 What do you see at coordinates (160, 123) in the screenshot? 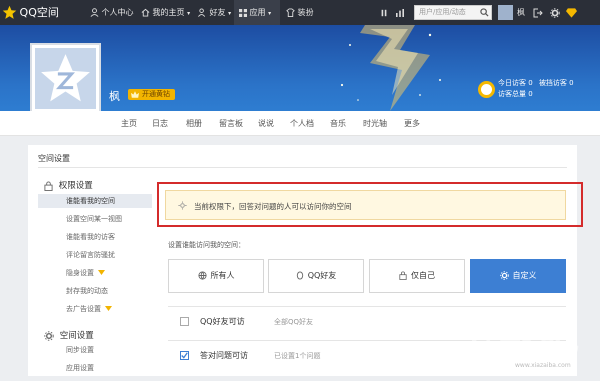
I see `nav-blog: 日志` at bounding box center [160, 123].